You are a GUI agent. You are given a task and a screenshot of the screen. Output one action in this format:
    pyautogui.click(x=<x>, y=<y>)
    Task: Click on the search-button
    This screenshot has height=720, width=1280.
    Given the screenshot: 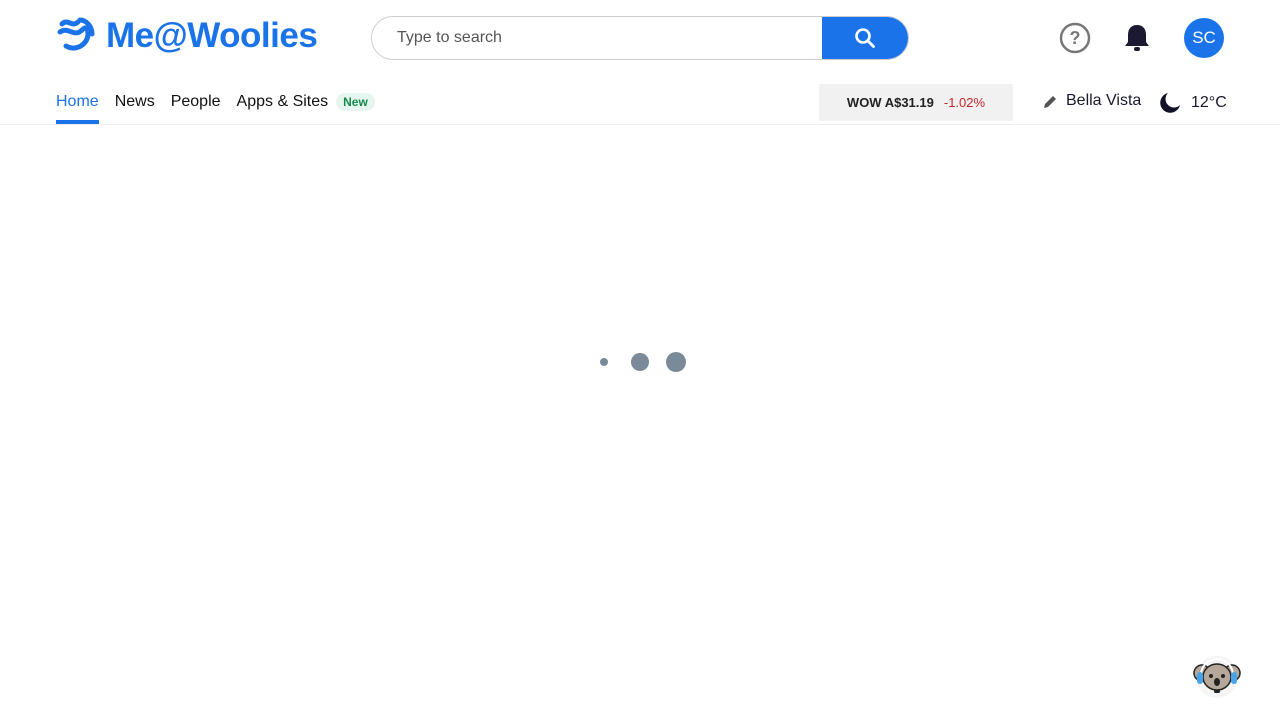 What is the action you would take?
    pyautogui.click(x=865, y=38)
    